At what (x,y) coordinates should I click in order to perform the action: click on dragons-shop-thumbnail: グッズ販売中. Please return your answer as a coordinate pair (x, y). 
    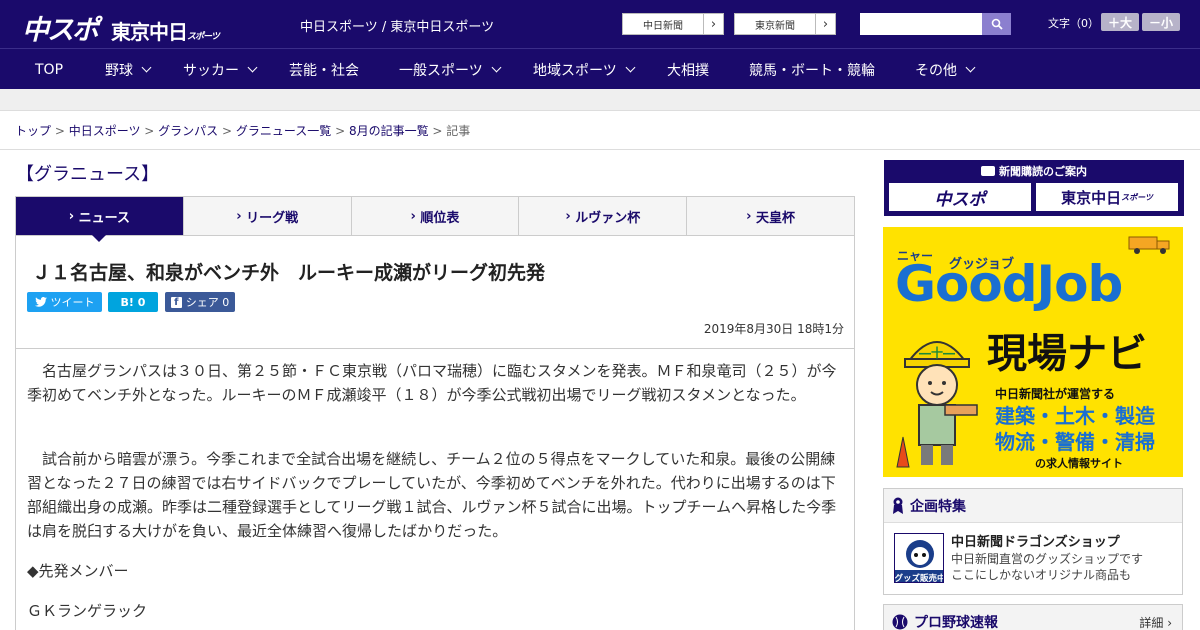
    Looking at the image, I should click on (919, 558).